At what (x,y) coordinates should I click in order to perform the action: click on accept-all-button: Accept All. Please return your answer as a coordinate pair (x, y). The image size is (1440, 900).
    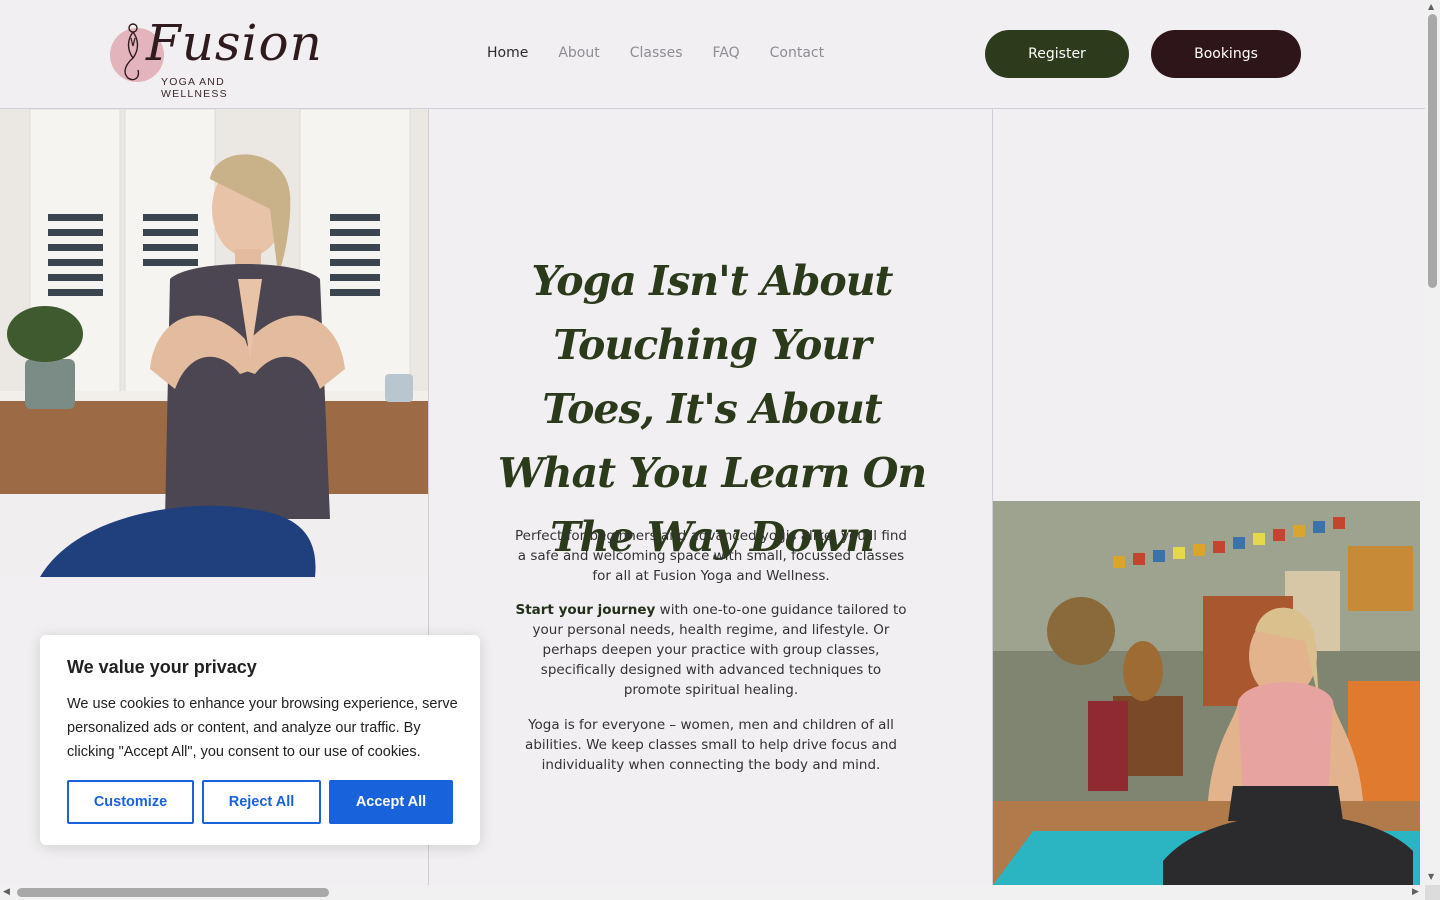
    Looking at the image, I should click on (391, 802).